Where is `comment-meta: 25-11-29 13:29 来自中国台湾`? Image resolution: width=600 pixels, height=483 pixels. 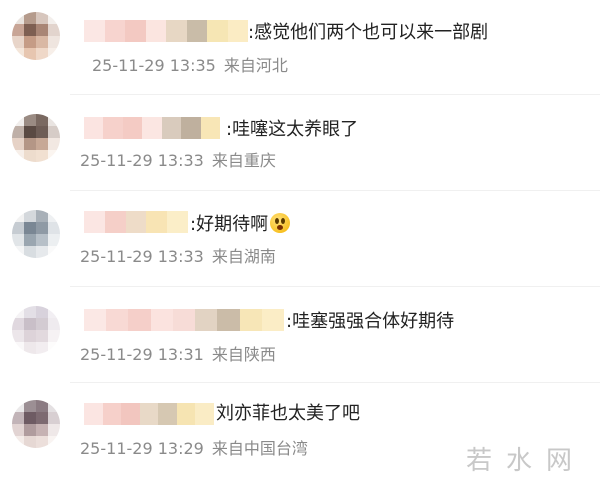
comment-meta: 25-11-29 13:29 来自中国台湾 is located at coordinates (194, 449).